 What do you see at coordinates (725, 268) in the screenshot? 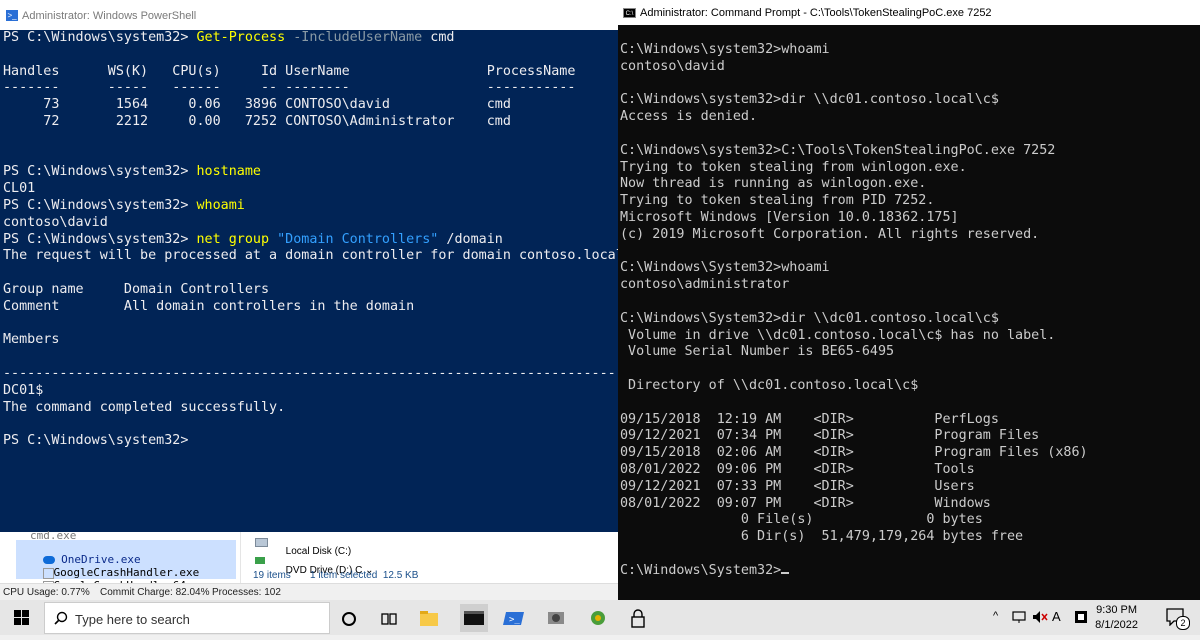
I see `console-text: C:\Windows\System32>whoami` at bounding box center [725, 268].